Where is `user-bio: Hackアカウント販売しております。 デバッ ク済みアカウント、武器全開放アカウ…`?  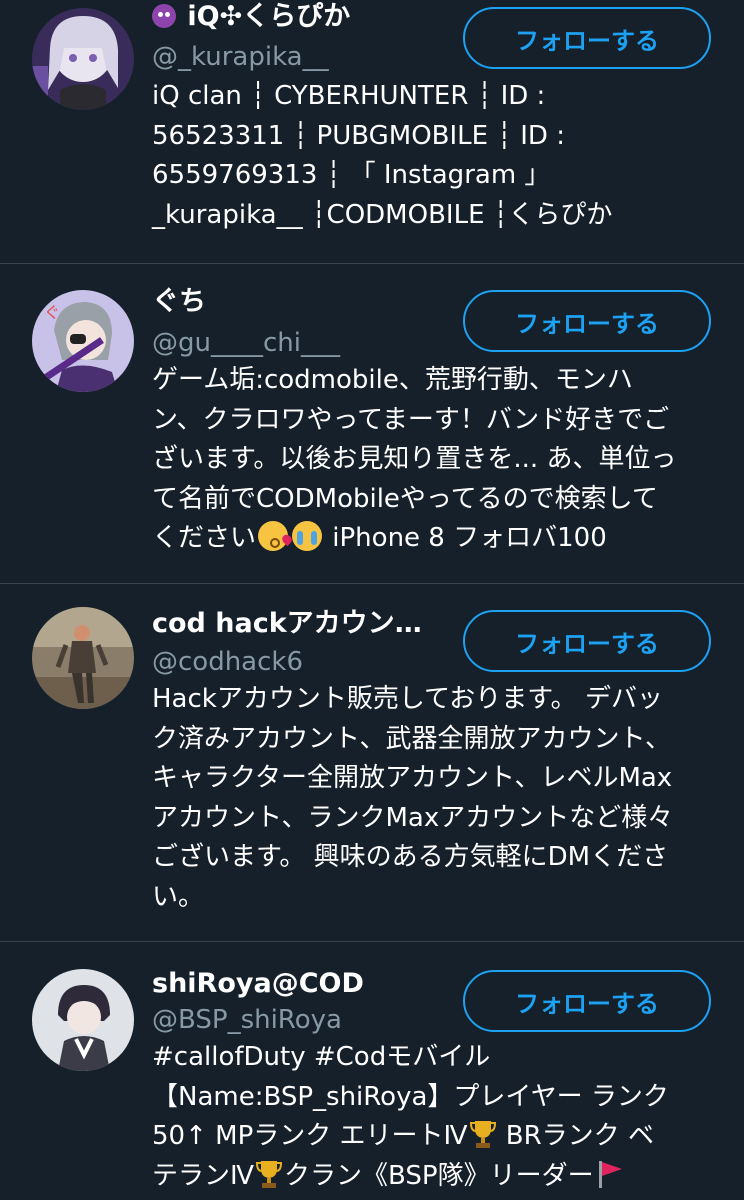
user-bio: Hackアカウント販売しております。 デバッ ク済みアカウント、武器全開放アカウ… is located at coordinates (413, 798).